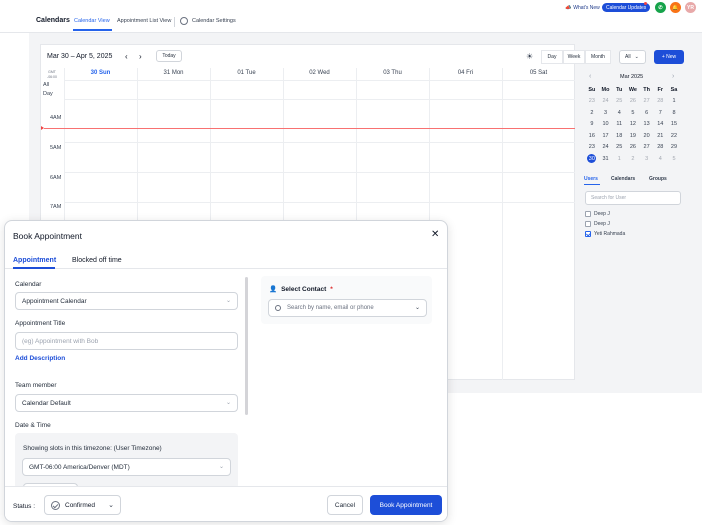 Image resolution: width=702 pixels, height=525 pixels. Describe the element at coordinates (169, 56) in the screenshot. I see `today-button: Today` at that location.